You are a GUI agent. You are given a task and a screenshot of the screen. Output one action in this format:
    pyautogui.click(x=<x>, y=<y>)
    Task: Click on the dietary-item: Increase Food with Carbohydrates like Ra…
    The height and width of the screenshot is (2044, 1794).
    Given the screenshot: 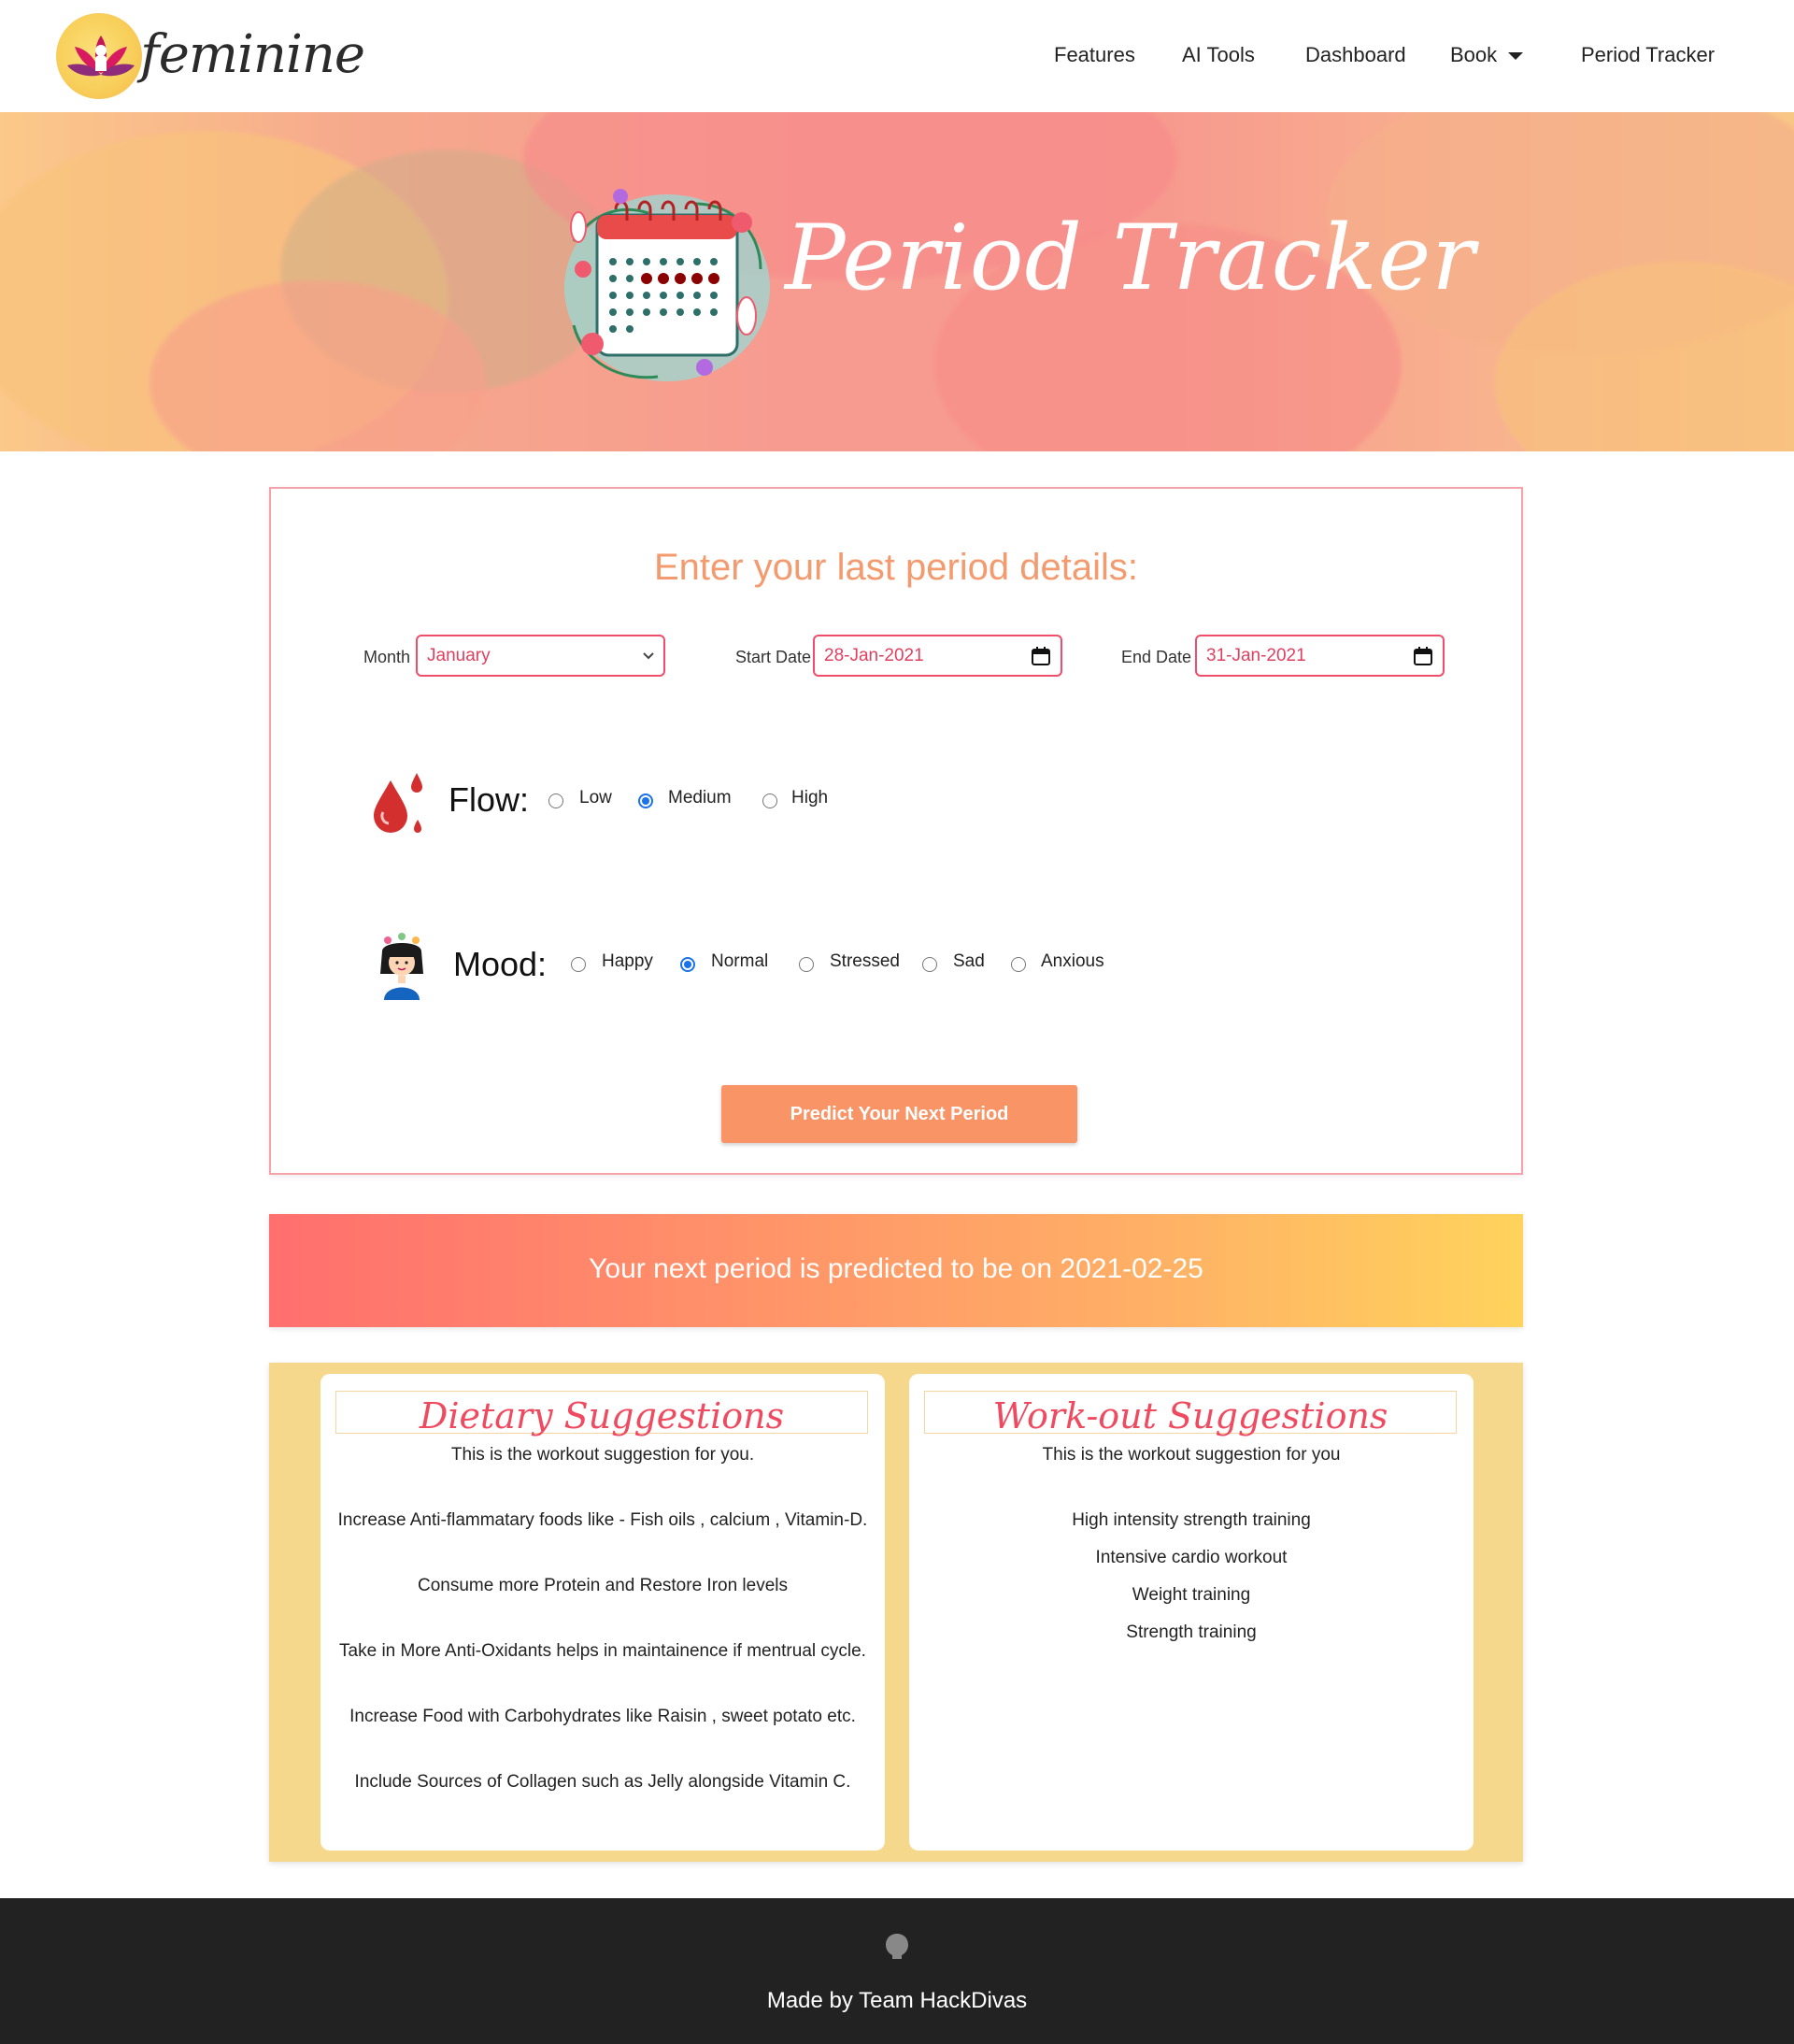 What is the action you would take?
    pyautogui.click(x=602, y=1716)
    